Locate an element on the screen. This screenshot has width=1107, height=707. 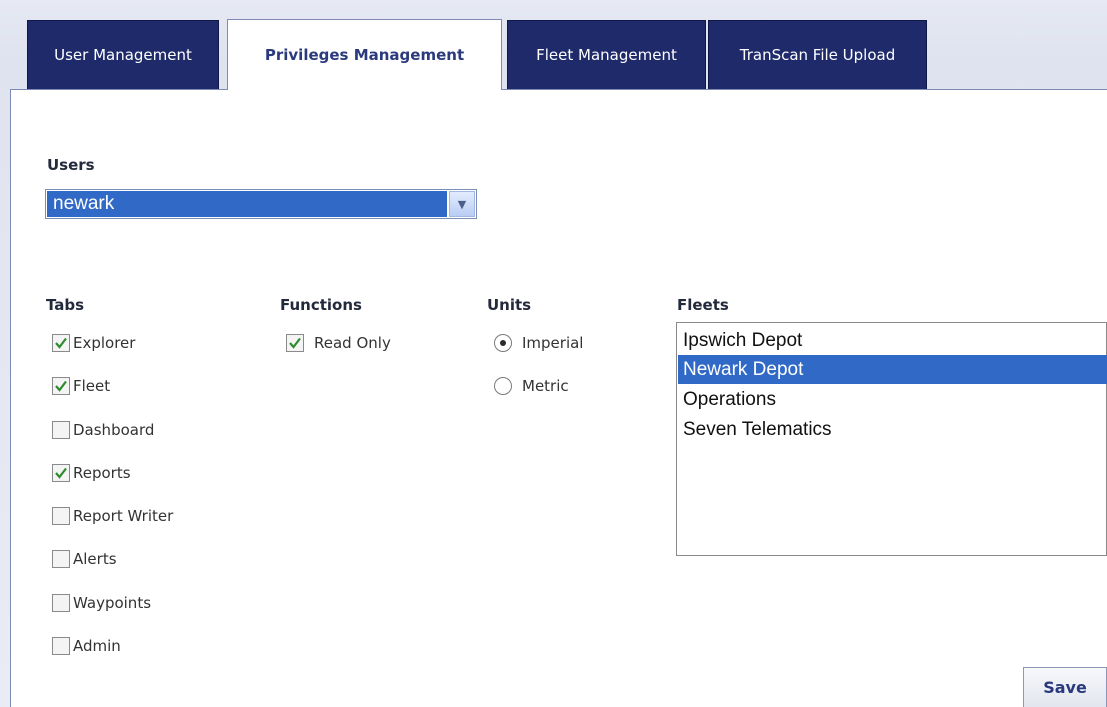
function-read-only: Read Only is located at coordinates (338, 343).